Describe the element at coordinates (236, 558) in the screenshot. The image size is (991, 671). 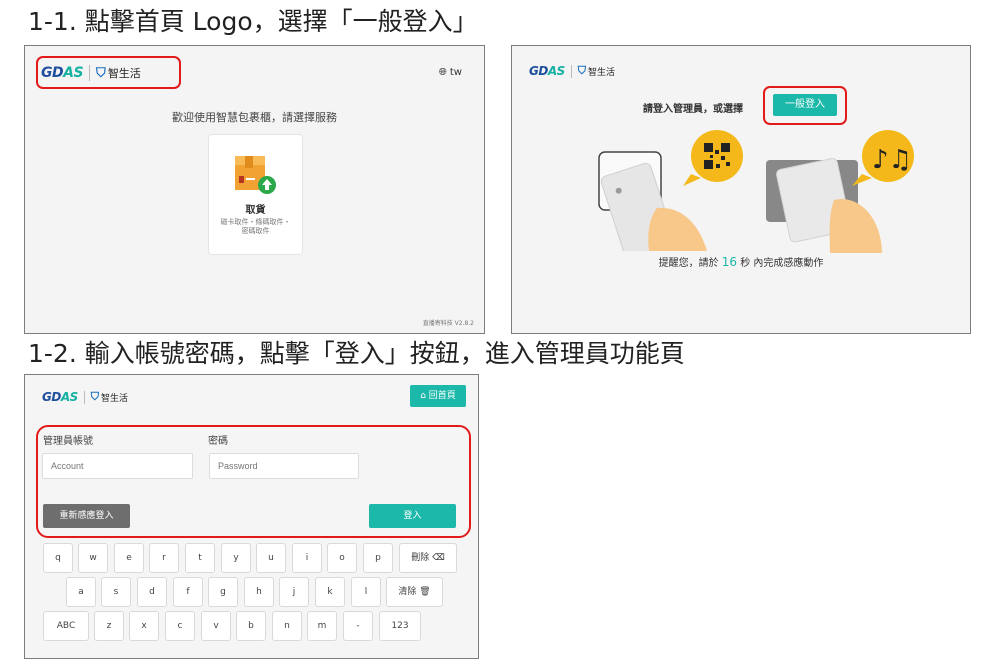
I see `key-y: y` at that location.